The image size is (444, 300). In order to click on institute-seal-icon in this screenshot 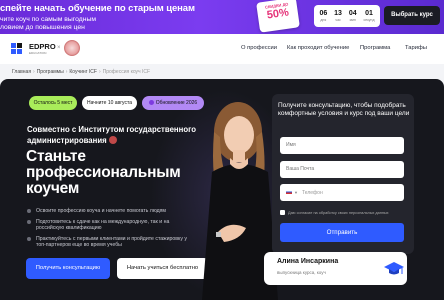, I will do `click(112, 140)`.